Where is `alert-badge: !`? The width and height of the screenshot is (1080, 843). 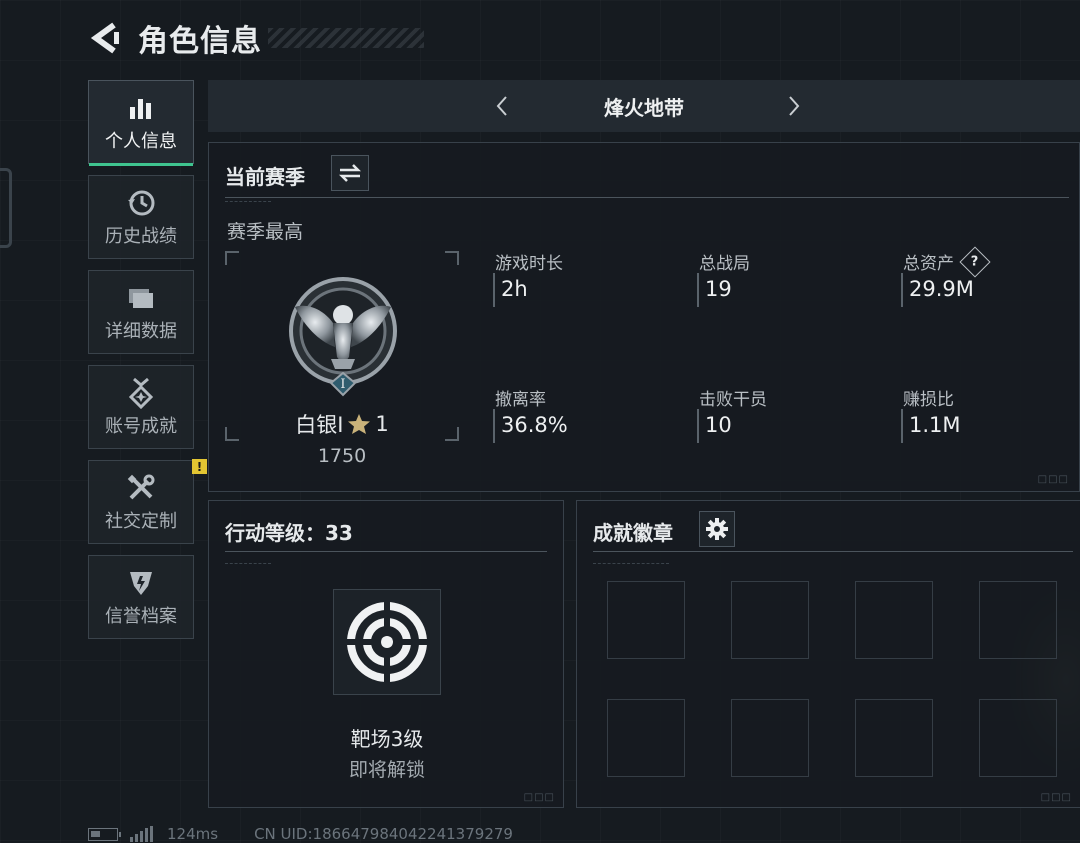 alert-badge: ! is located at coordinates (199, 466).